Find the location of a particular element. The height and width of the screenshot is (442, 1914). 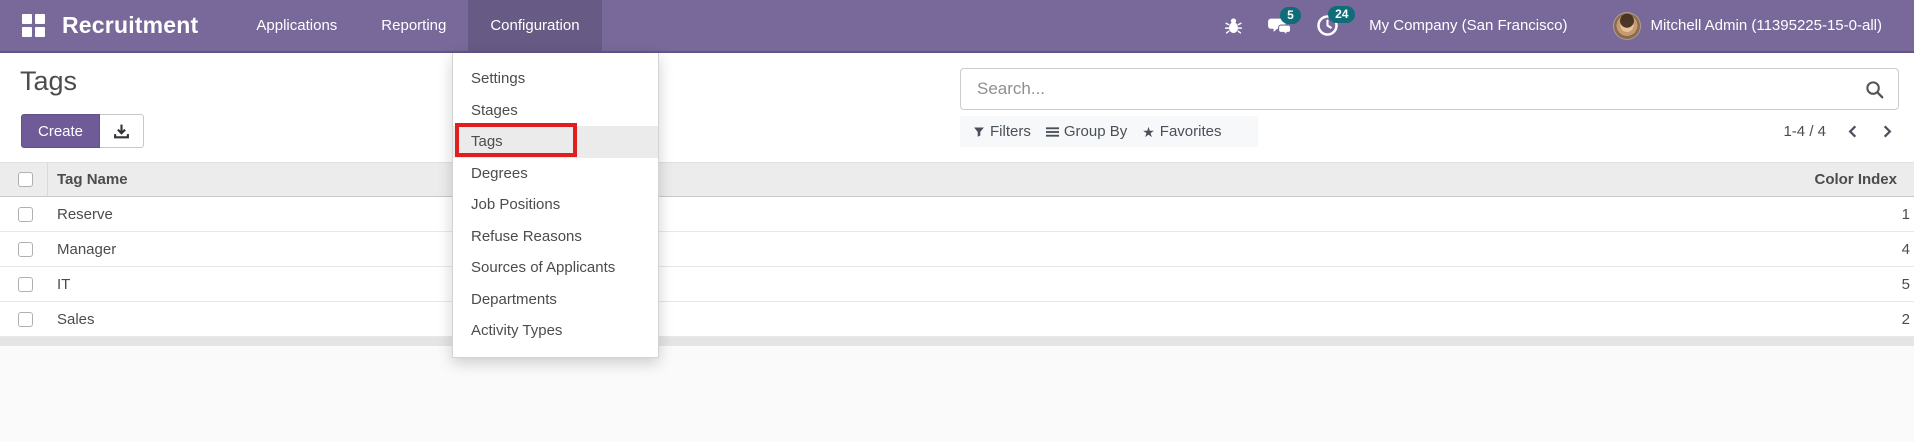

column-header-tag-name: Tag Name is located at coordinates (88, 179).